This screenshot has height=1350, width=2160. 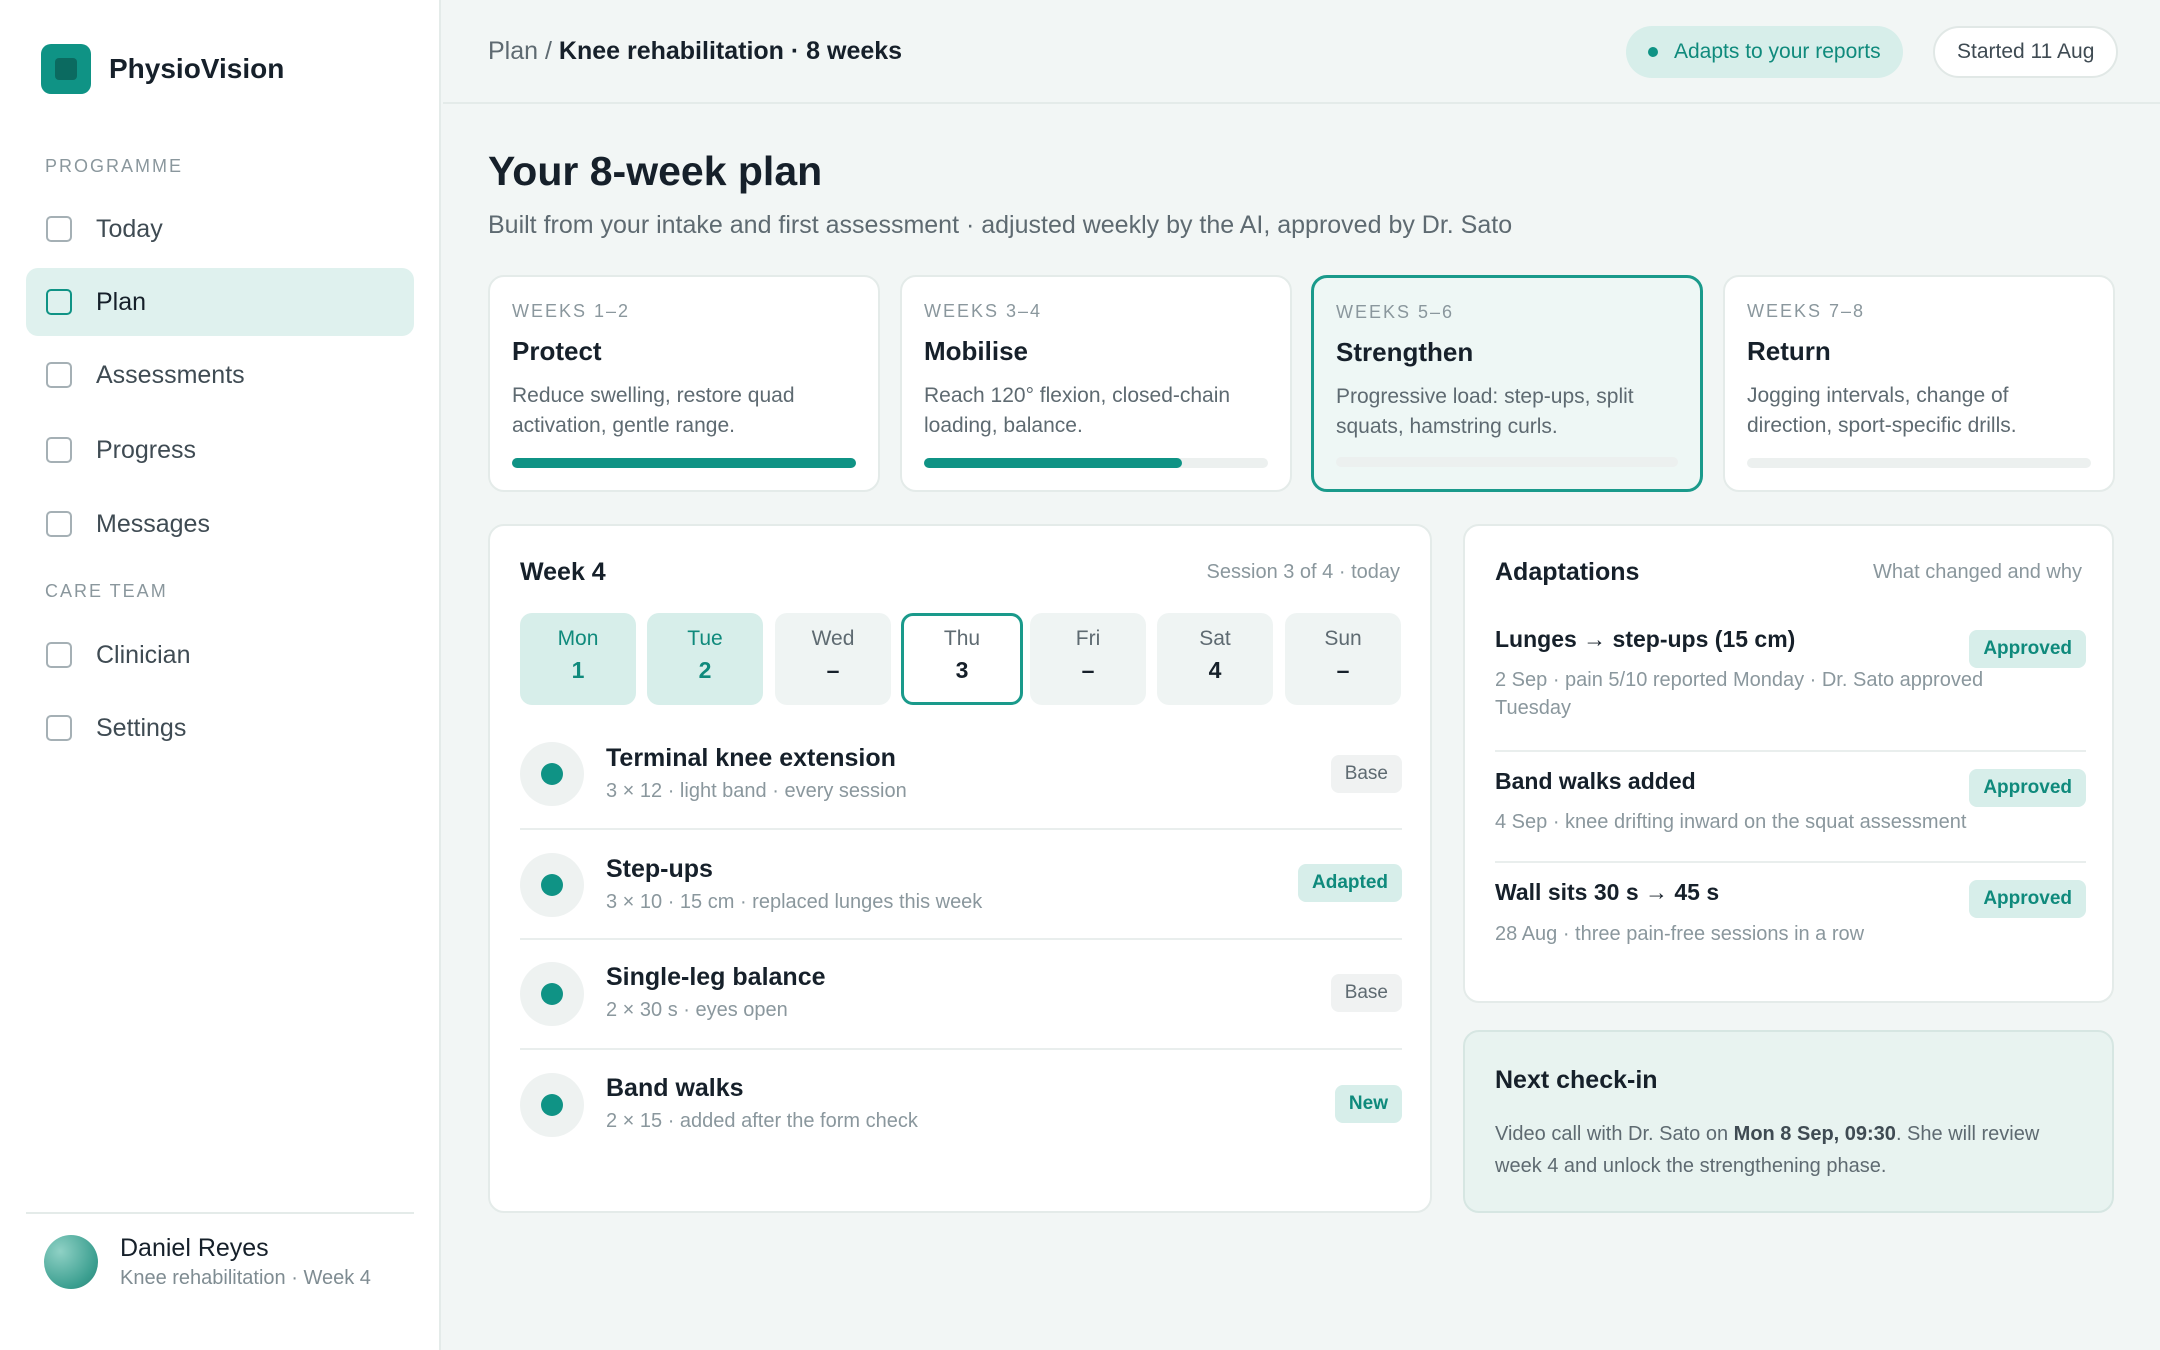 What do you see at coordinates (655, 171) in the screenshot?
I see `page-title: Your 8-week plan` at bounding box center [655, 171].